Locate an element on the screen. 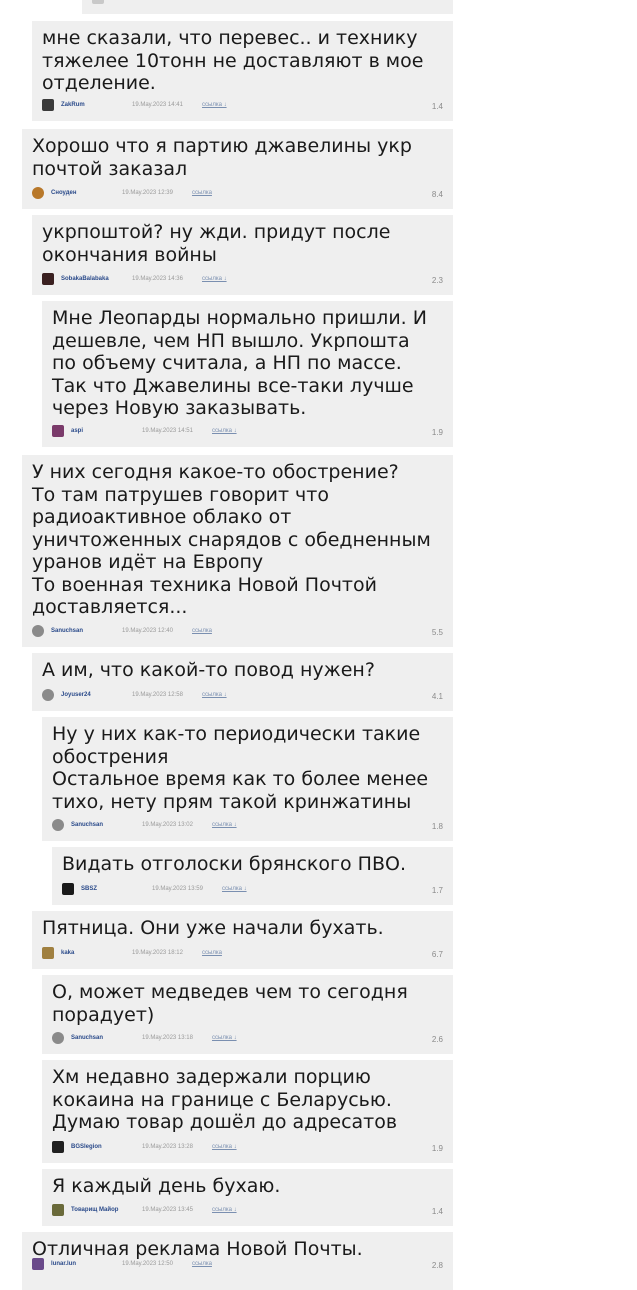  comment-author: Joyuser24 is located at coordinates (76, 695).